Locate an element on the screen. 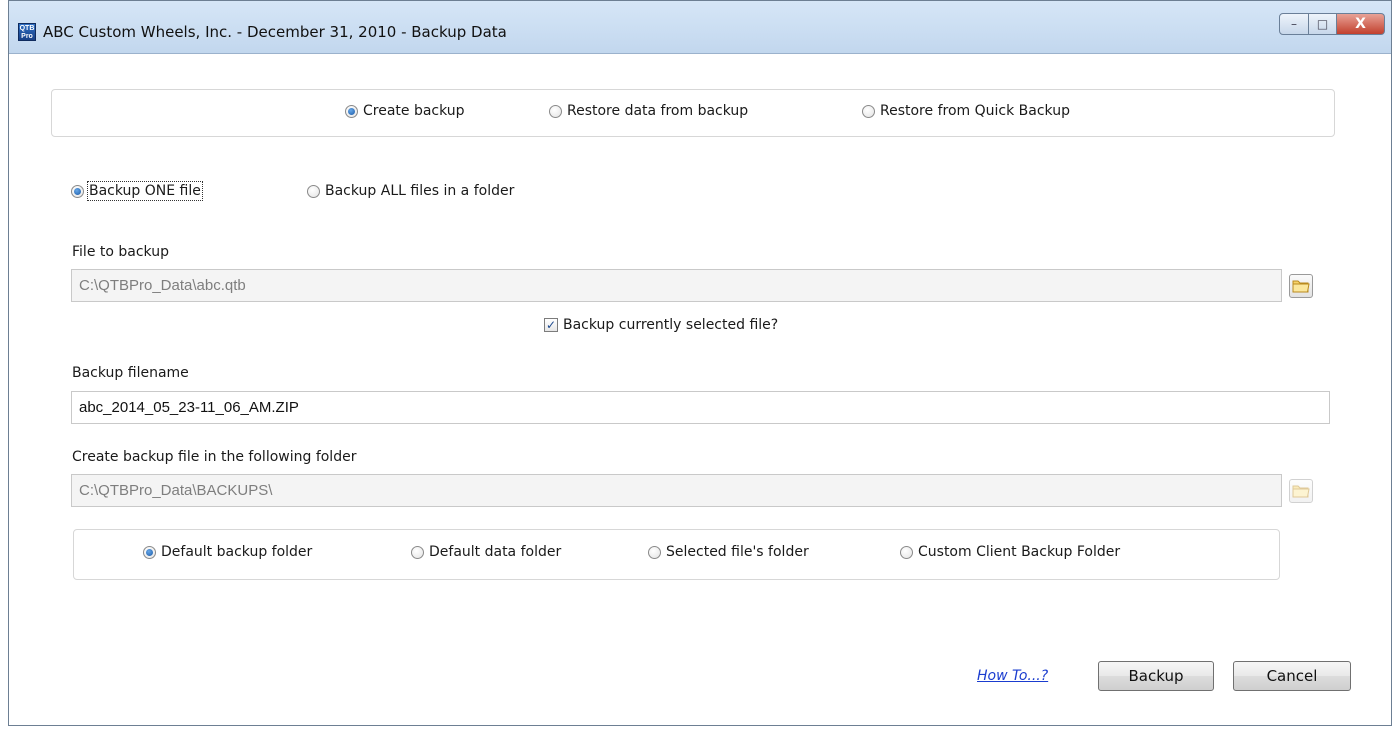  radio-restore-from-backup: Restore data from backup is located at coordinates (648, 111).